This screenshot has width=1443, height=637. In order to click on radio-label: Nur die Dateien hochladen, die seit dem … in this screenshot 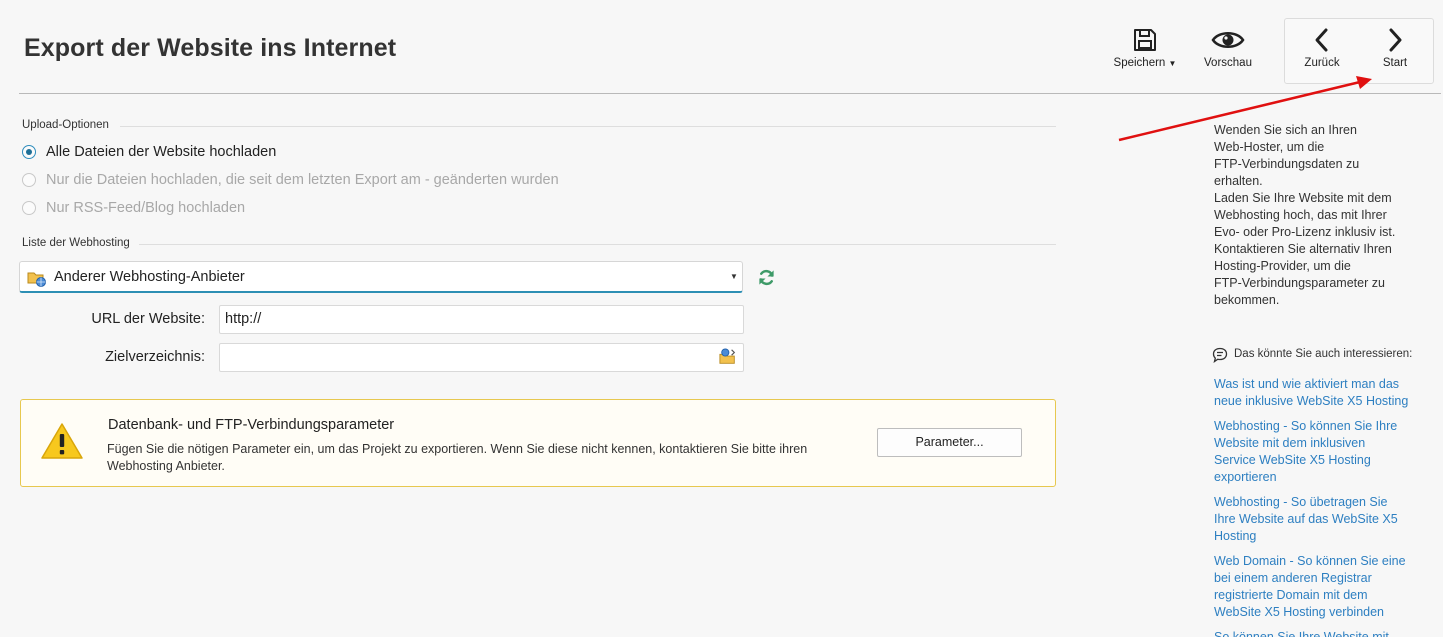, I will do `click(302, 180)`.